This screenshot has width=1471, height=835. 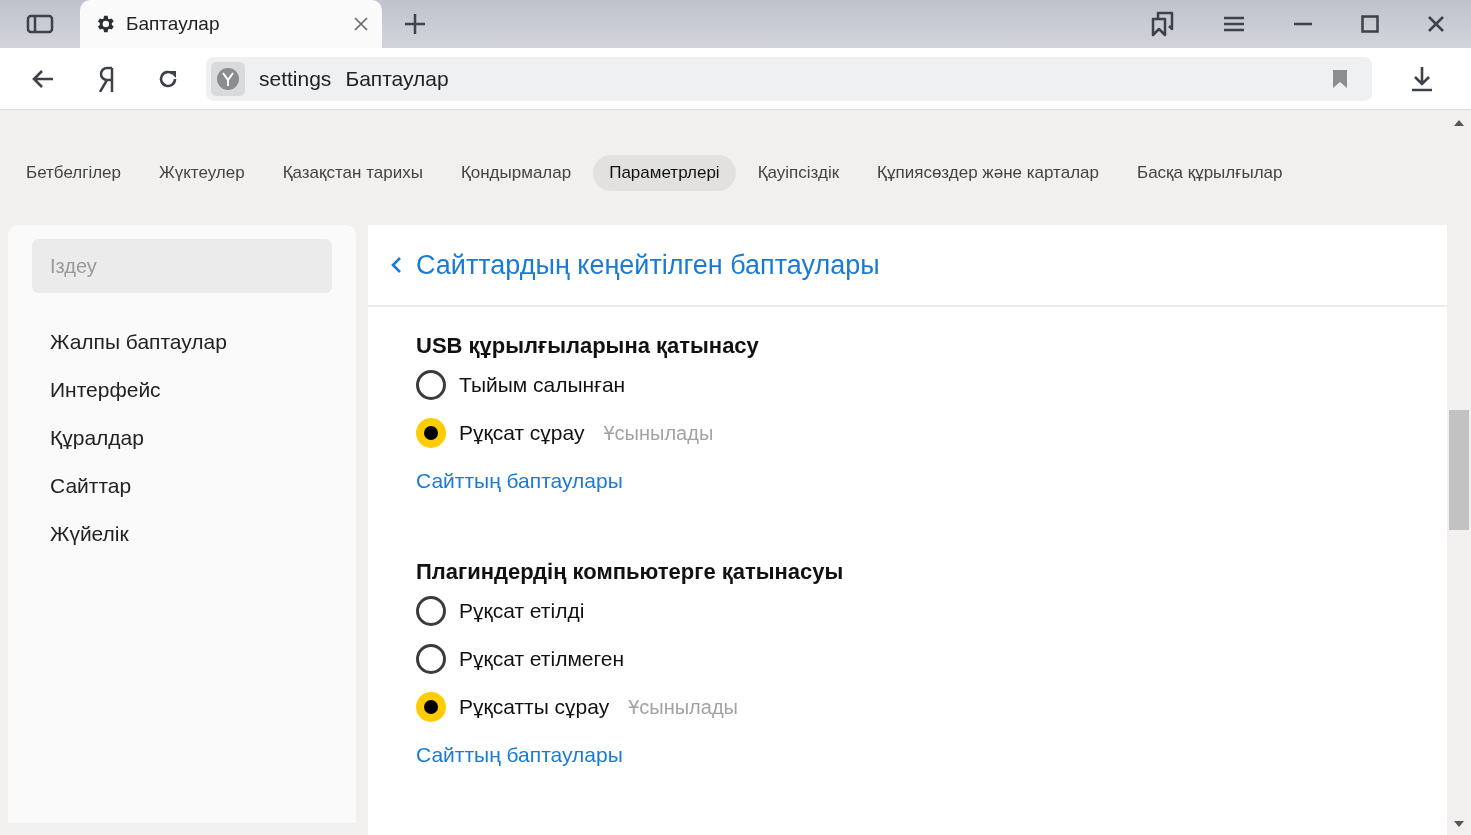 I want to click on back-chevron-icon, so click(x=396, y=265).